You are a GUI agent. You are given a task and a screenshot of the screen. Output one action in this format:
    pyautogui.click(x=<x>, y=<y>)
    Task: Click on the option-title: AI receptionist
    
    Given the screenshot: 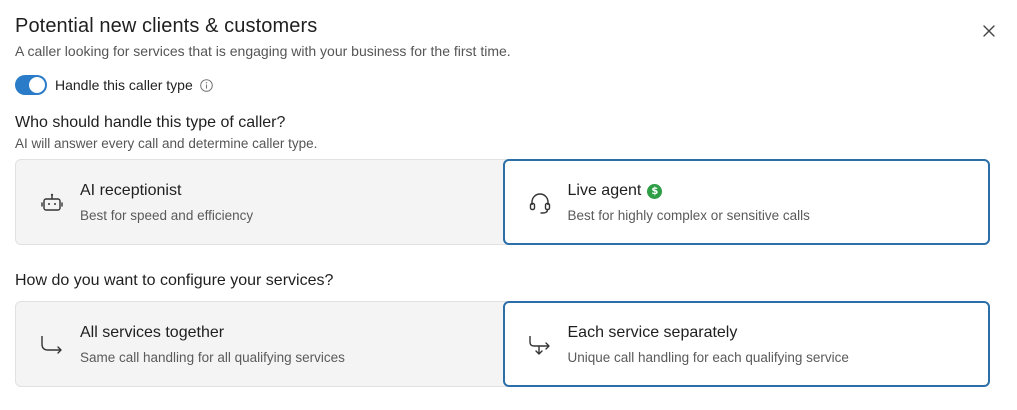 What is the action you would take?
    pyautogui.click(x=131, y=190)
    